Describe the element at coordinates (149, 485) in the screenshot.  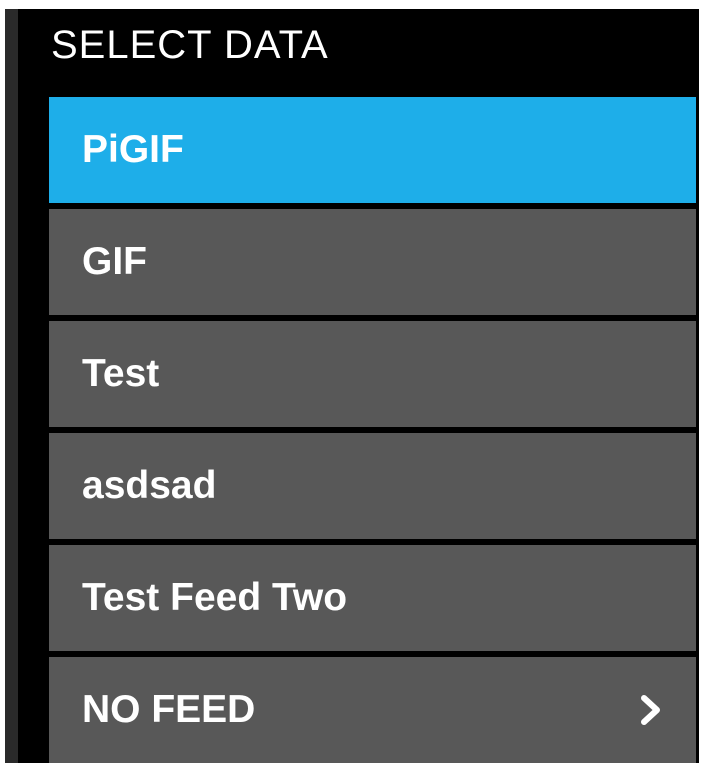
I see `feed-item-label: asdsad` at that location.